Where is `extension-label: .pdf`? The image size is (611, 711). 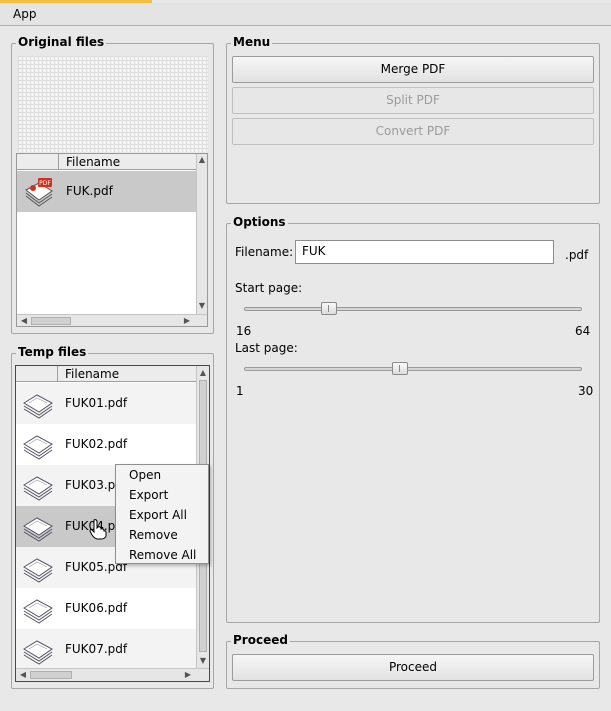
extension-label: .pdf is located at coordinates (577, 255).